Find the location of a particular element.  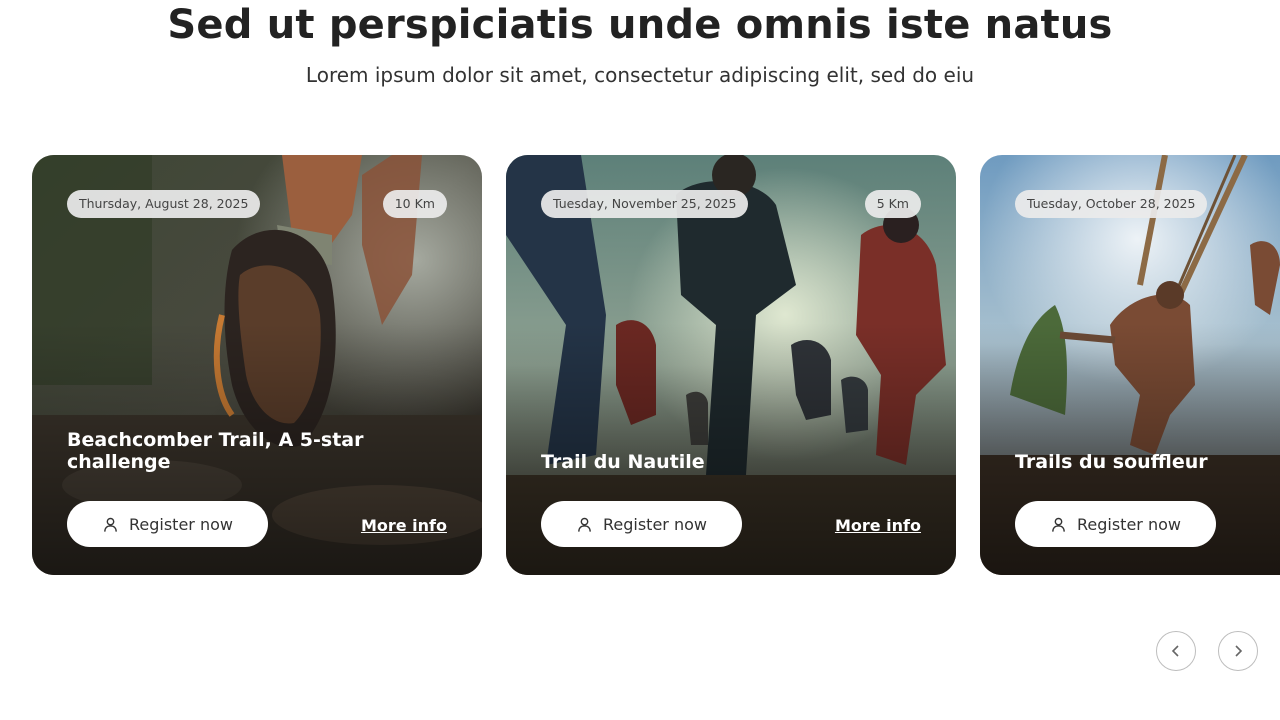

event-title: Beachcomber Trail, A 5-star challenge is located at coordinates (215, 451).